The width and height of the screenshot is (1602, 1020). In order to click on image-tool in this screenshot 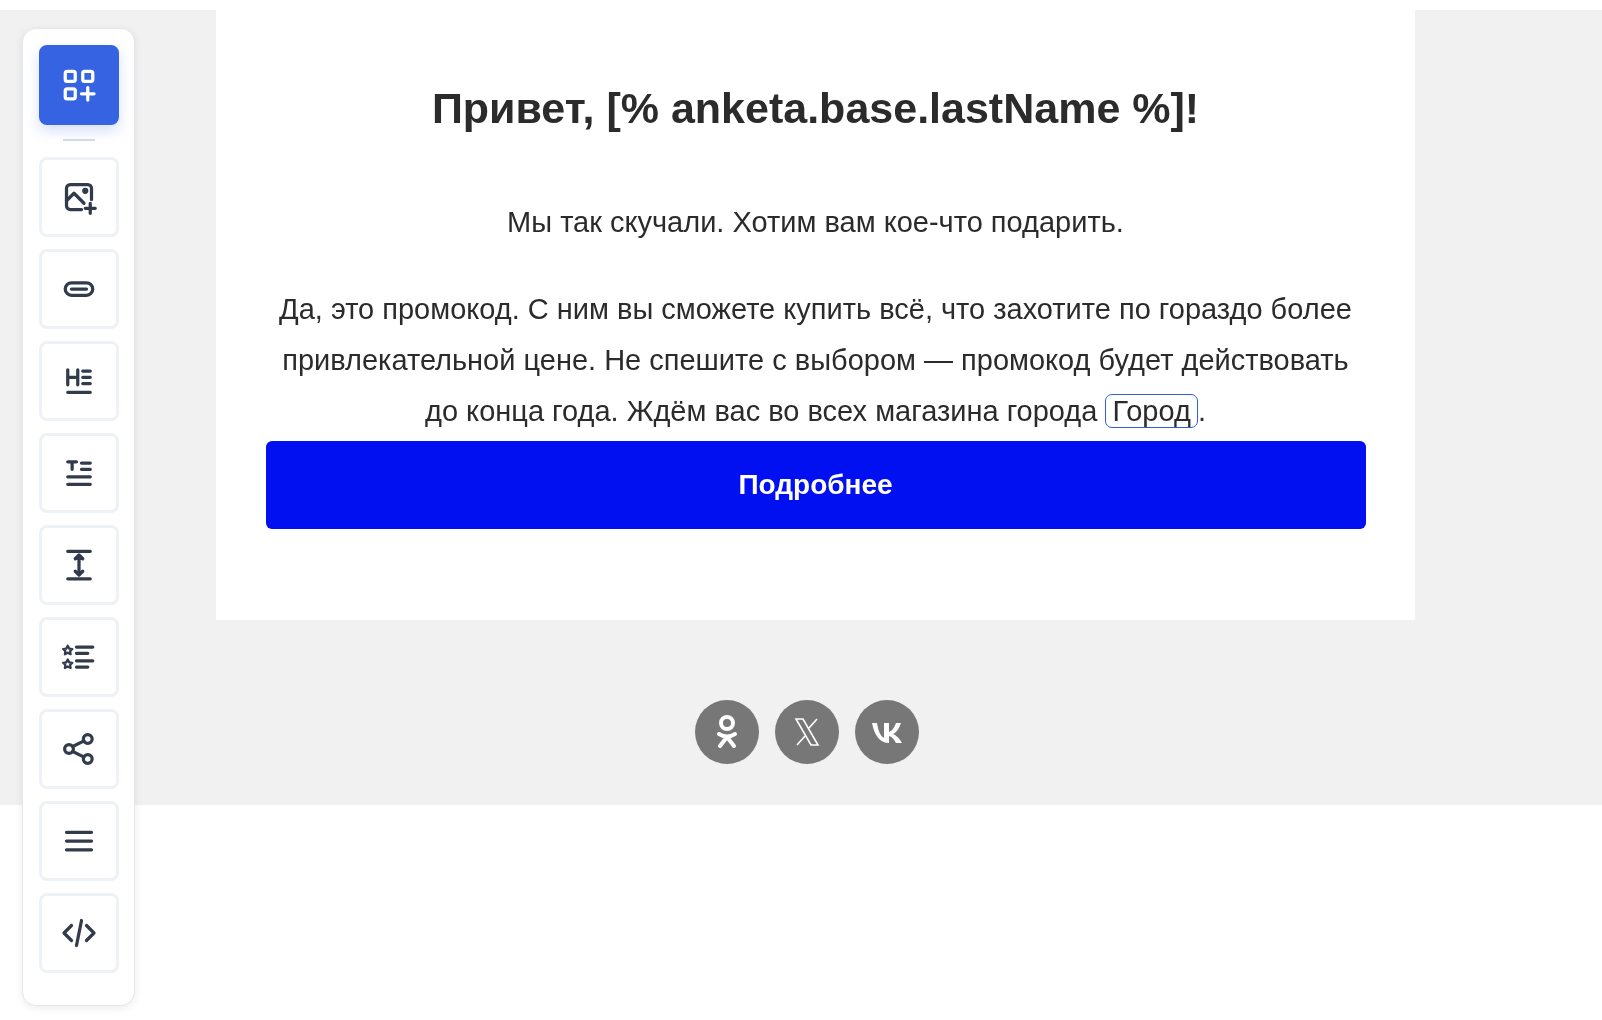, I will do `click(78, 197)`.